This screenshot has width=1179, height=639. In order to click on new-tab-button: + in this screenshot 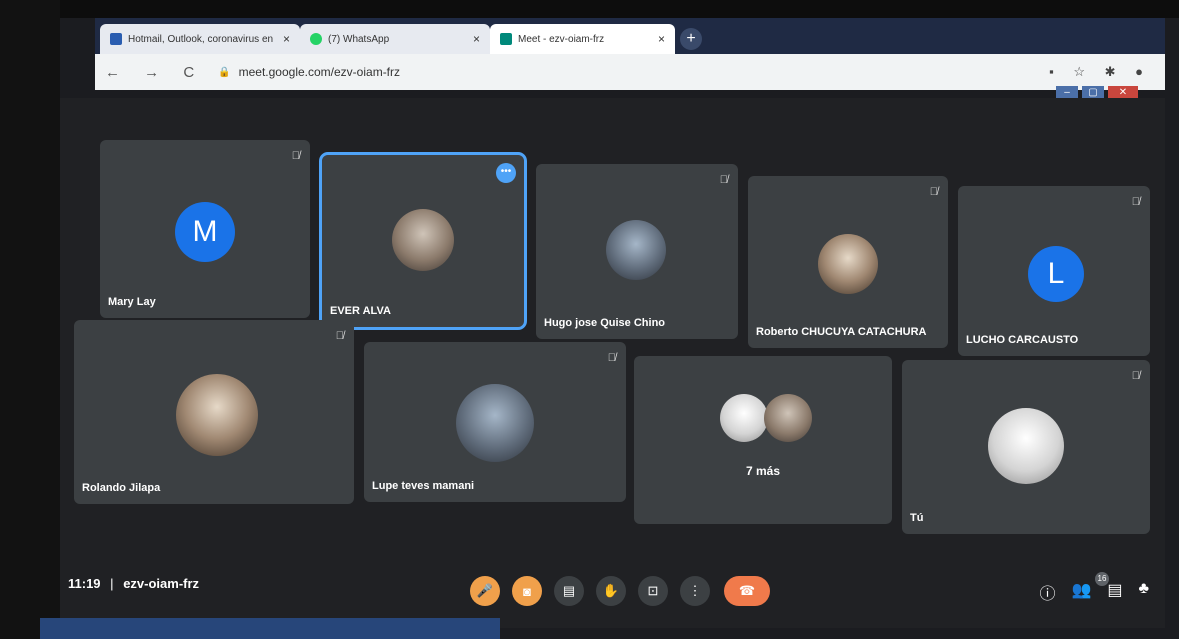, I will do `click(691, 39)`.